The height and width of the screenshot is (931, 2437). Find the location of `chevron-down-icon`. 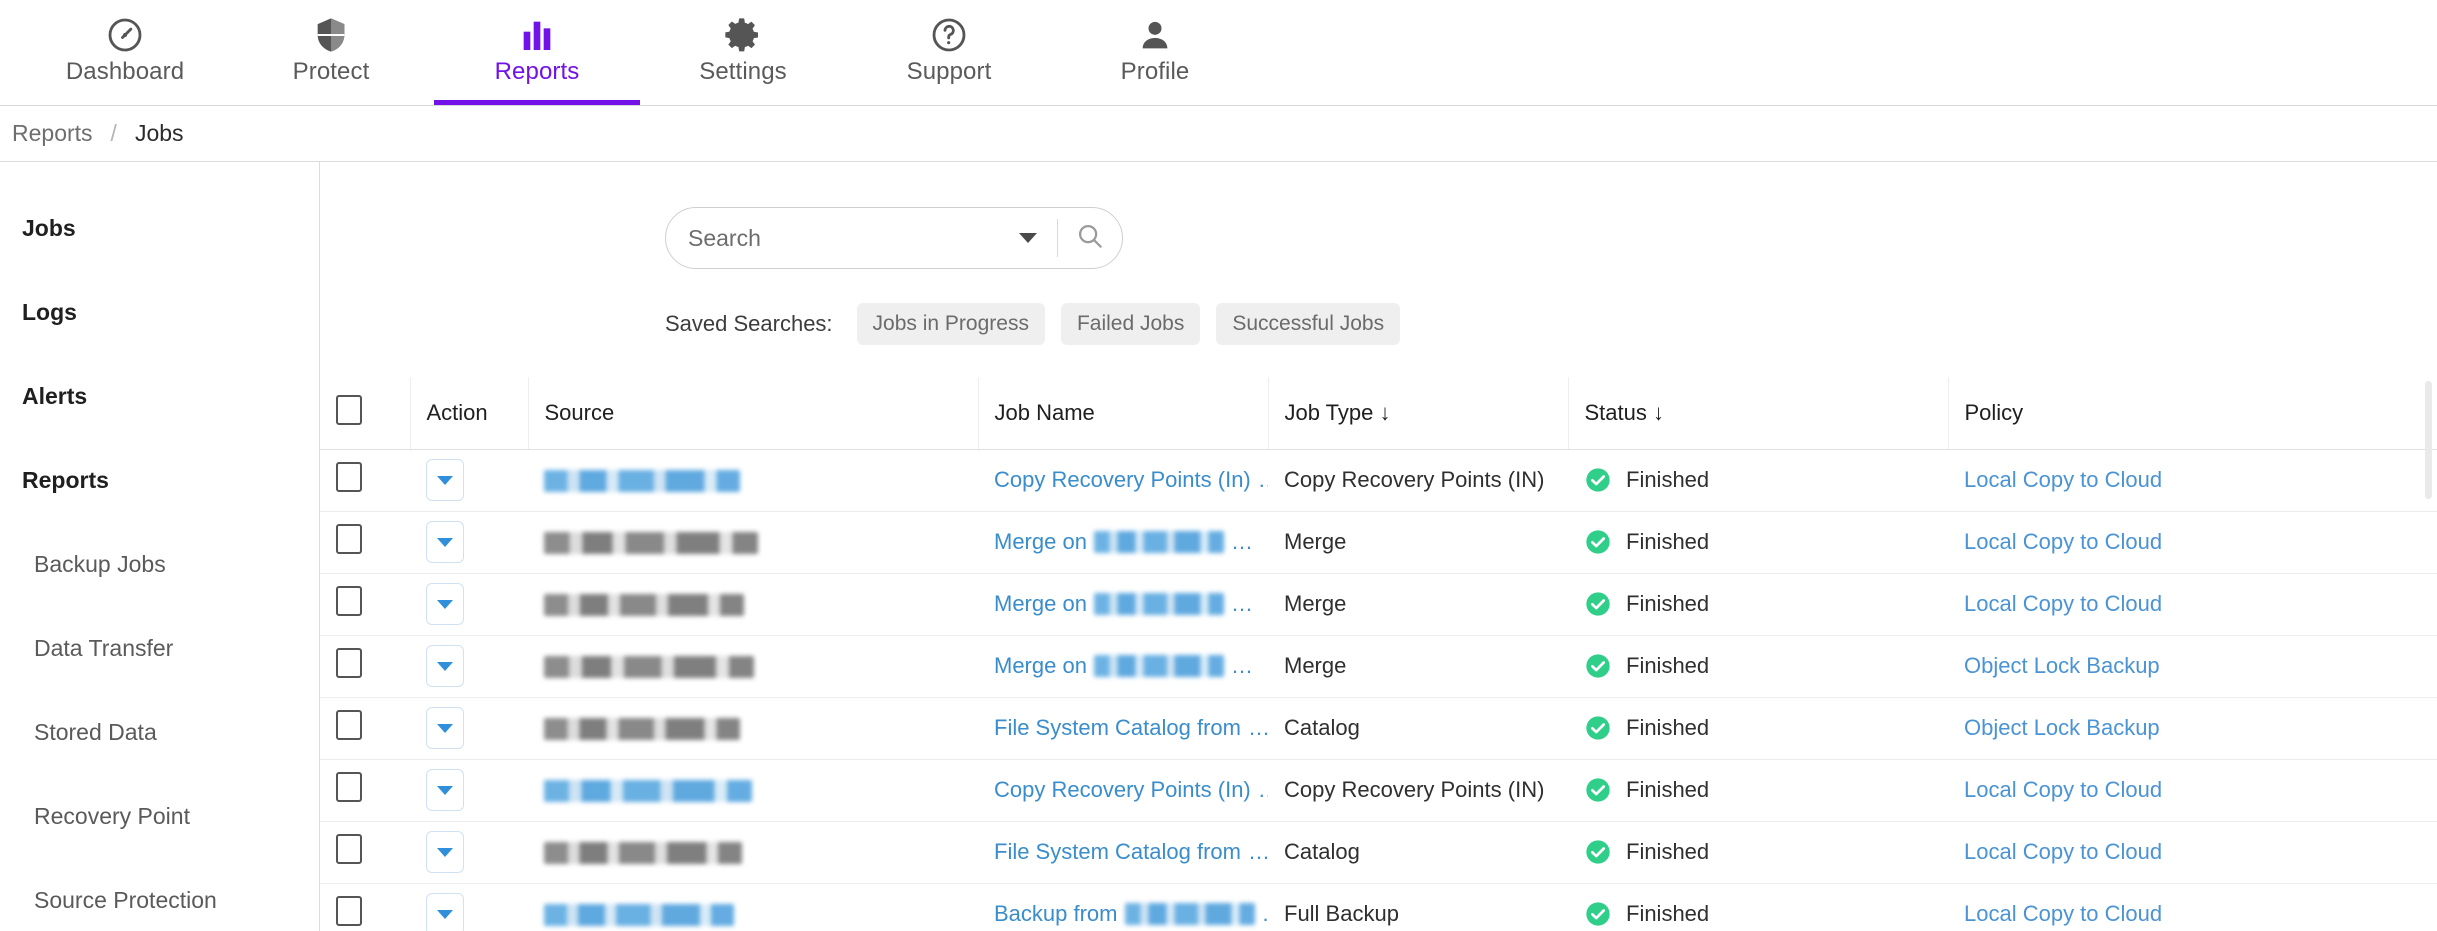

chevron-down-icon is located at coordinates (1028, 238).